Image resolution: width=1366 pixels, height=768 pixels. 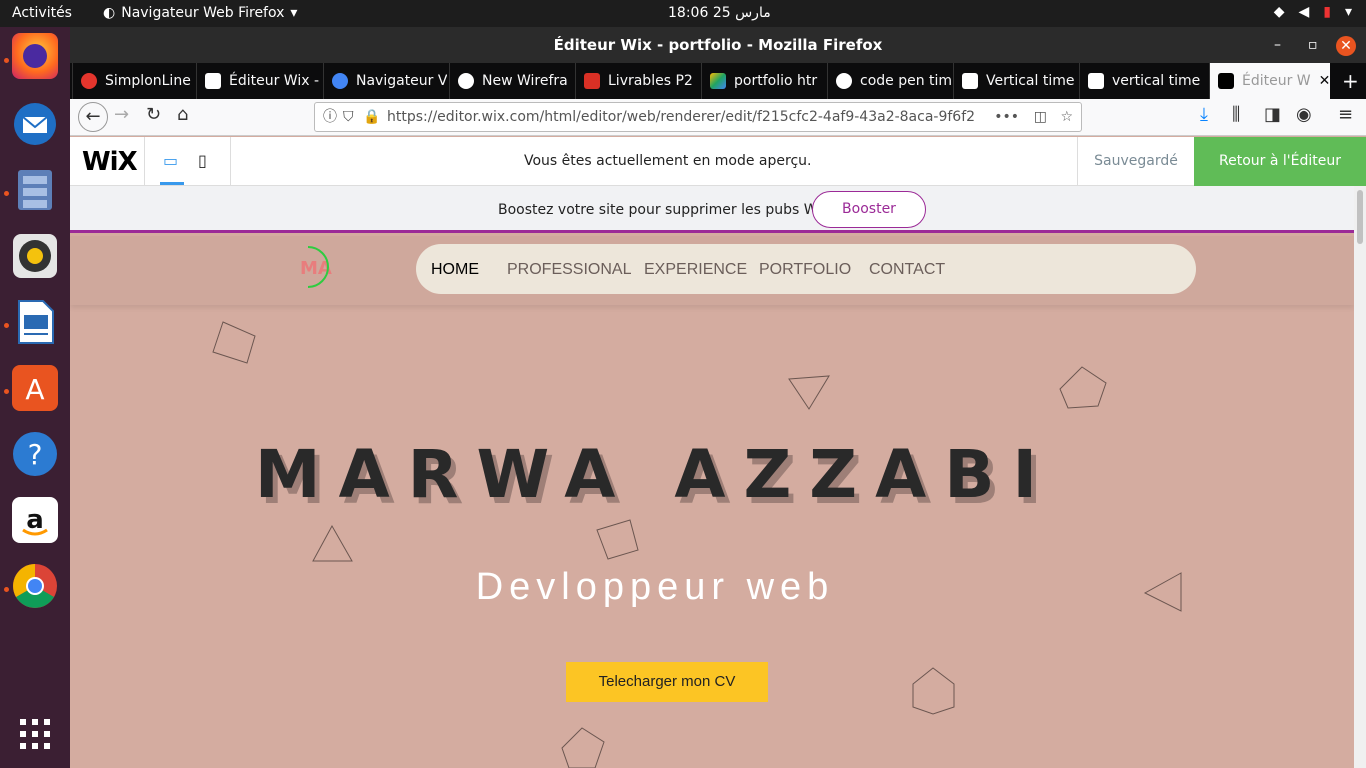 What do you see at coordinates (318, 267) in the screenshot?
I see `logo-arc-icon` at bounding box center [318, 267].